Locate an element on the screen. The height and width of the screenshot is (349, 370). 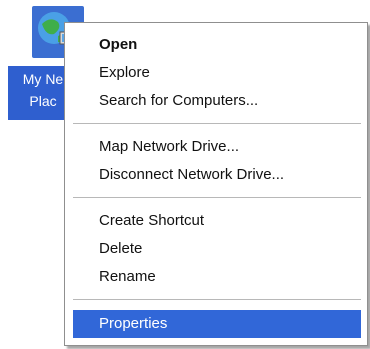
menu-item-create-shortcut: Create Shortcut is located at coordinates (217, 221).